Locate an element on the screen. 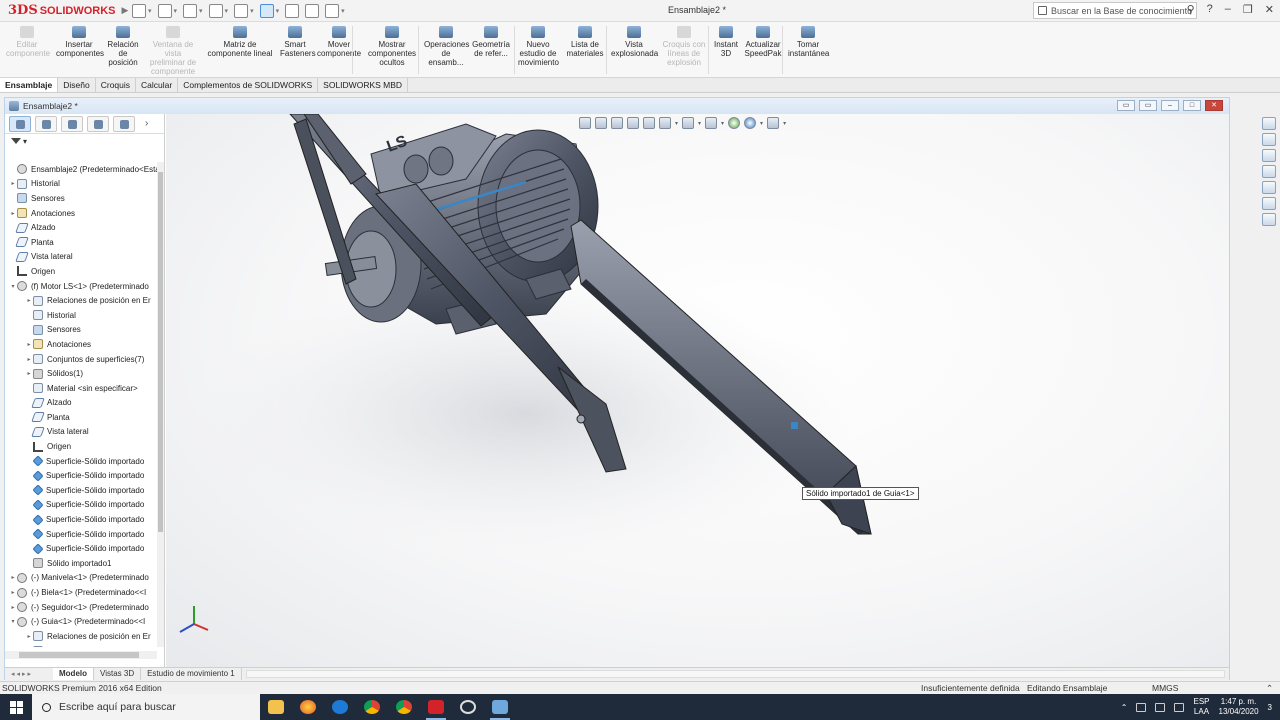 This screenshot has width=1280, height=720. command-button-14: Croquis con líneas de explosión is located at coordinates (684, 46).